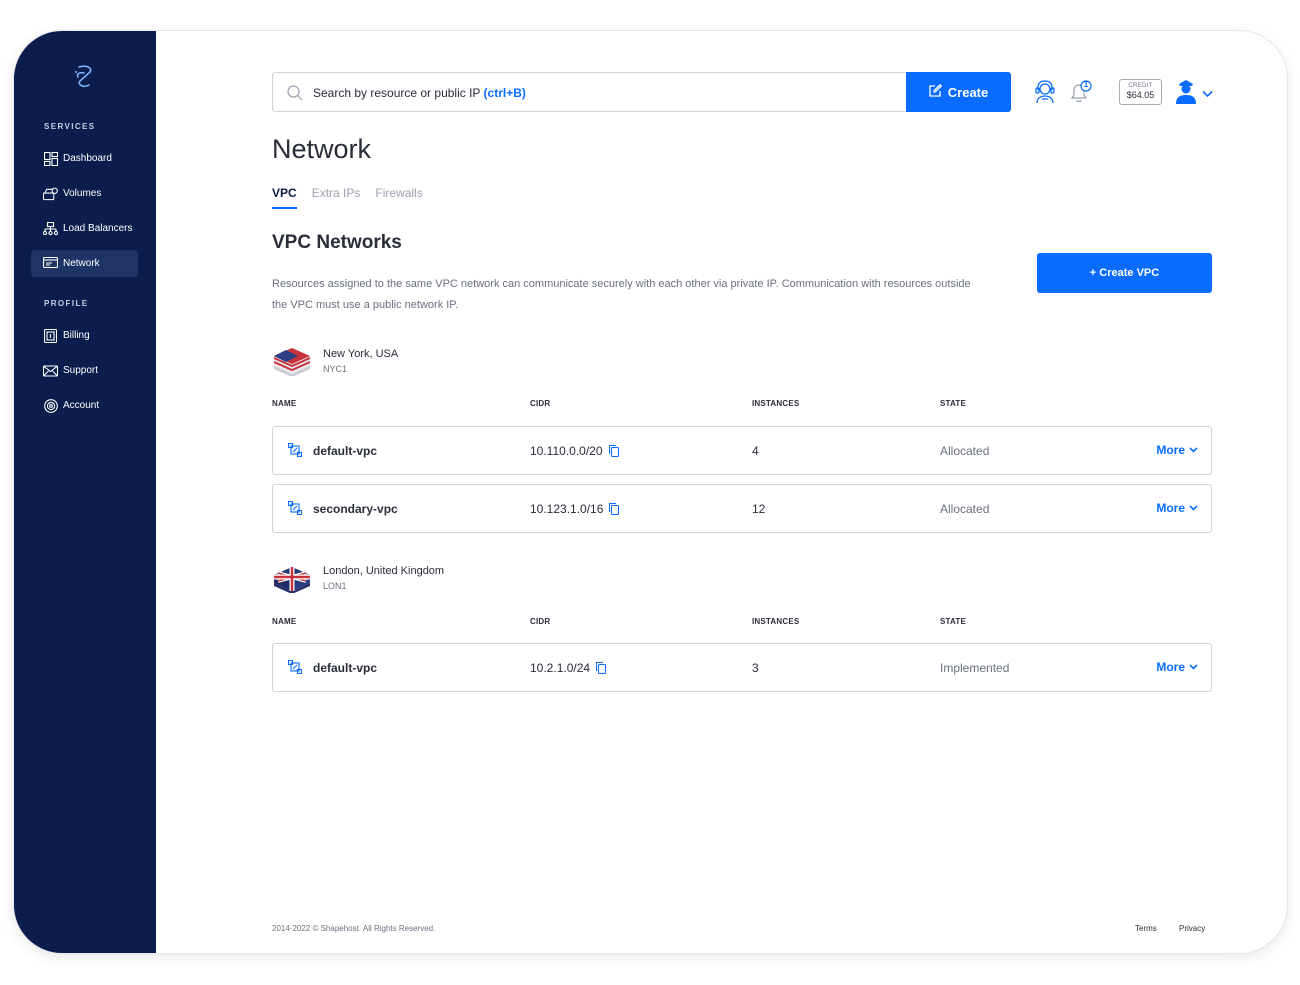  What do you see at coordinates (755, 668) in the screenshot?
I see `vpc-instances: 3` at bounding box center [755, 668].